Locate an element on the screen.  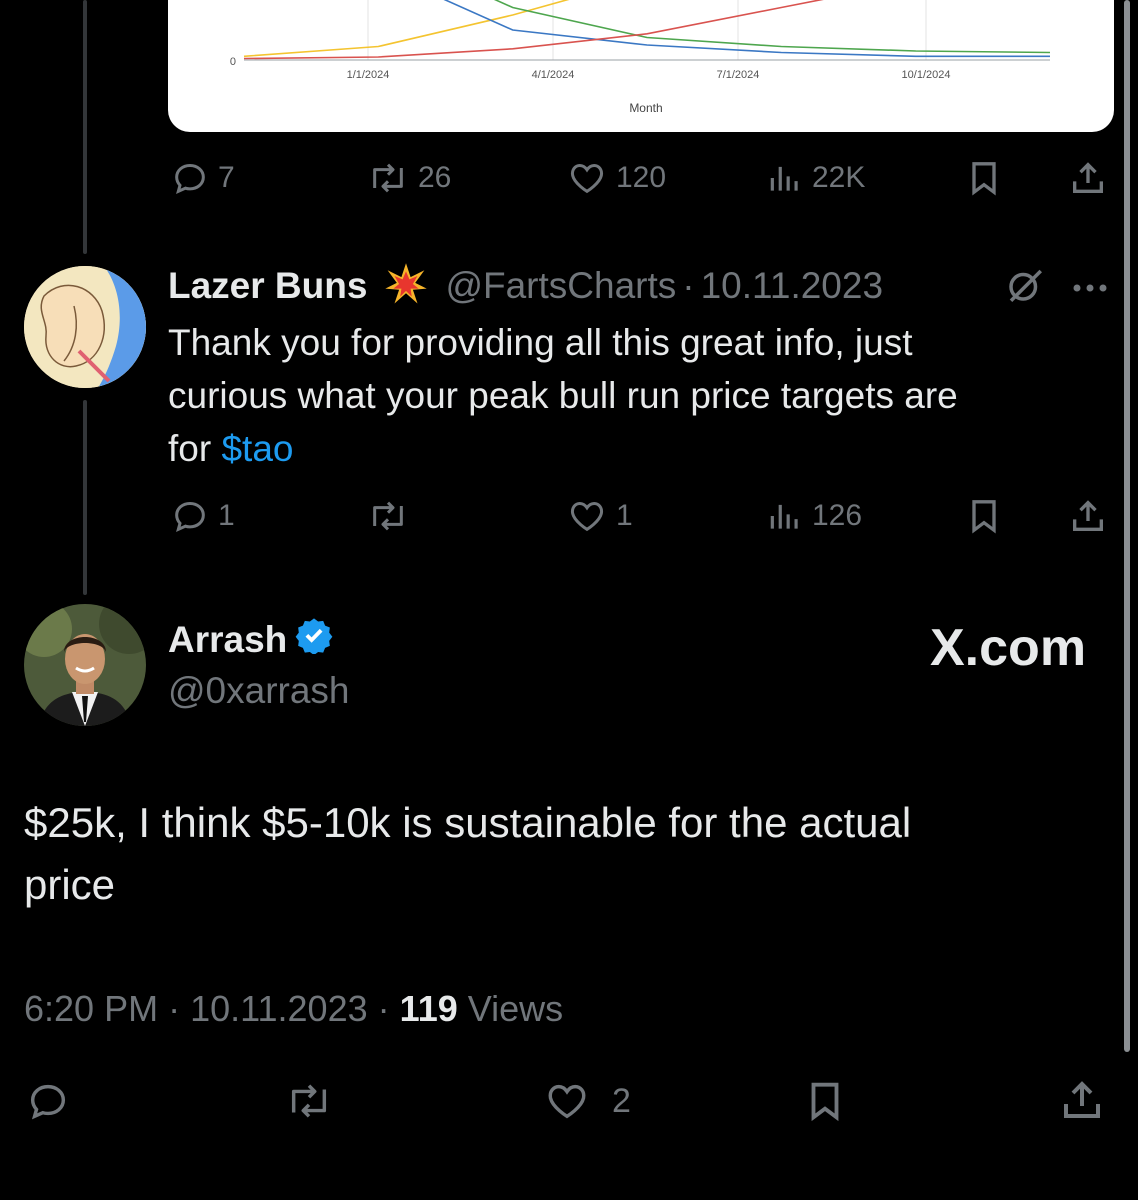
like-button: 2 is located at coordinates (586, 1101).